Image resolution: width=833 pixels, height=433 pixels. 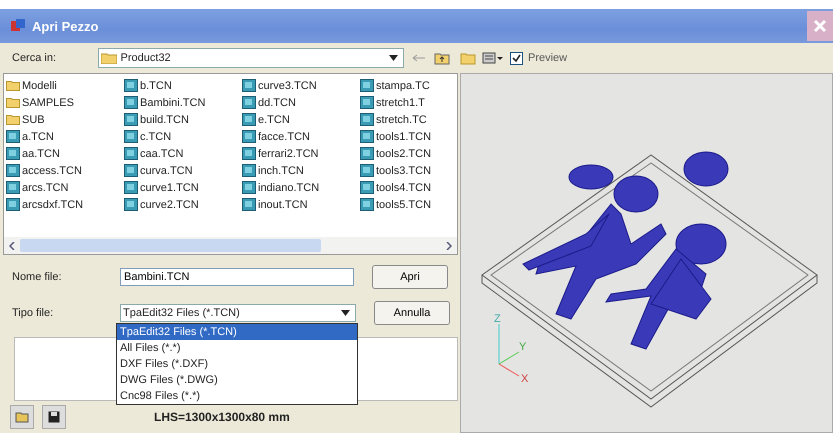 I want to click on save-button, so click(x=54, y=417).